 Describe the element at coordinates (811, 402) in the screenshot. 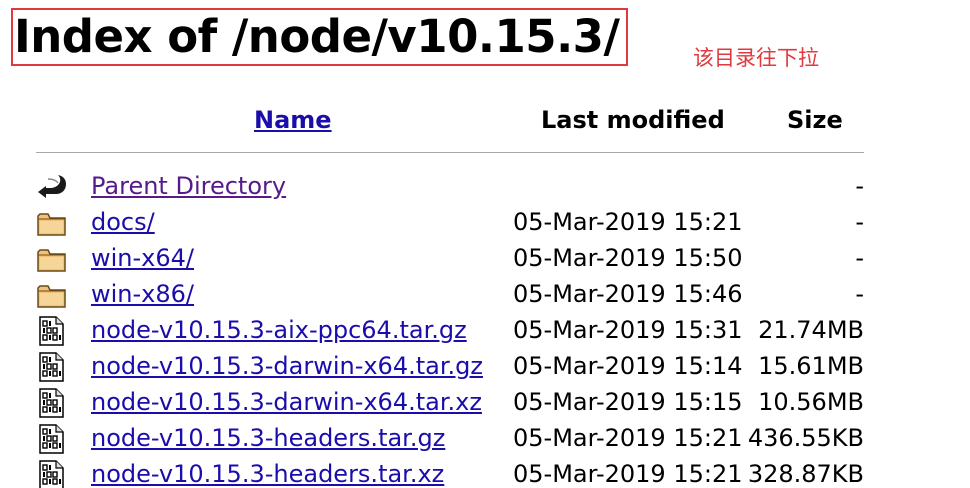

I see `size-cell: 10.56MB` at that location.